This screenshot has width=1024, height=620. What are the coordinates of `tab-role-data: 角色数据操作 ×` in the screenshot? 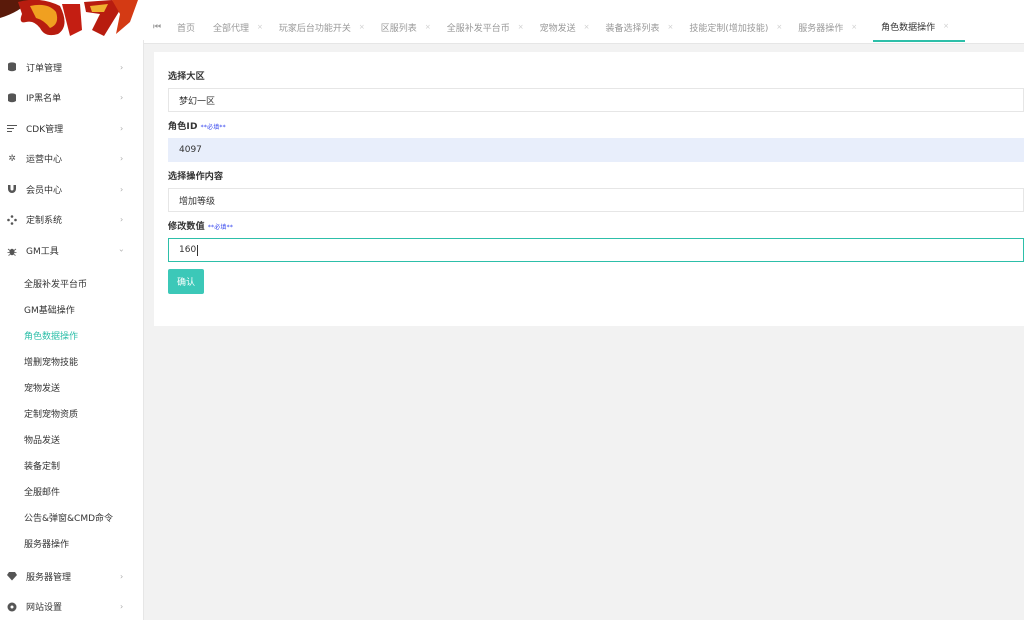 It's located at (919, 27).